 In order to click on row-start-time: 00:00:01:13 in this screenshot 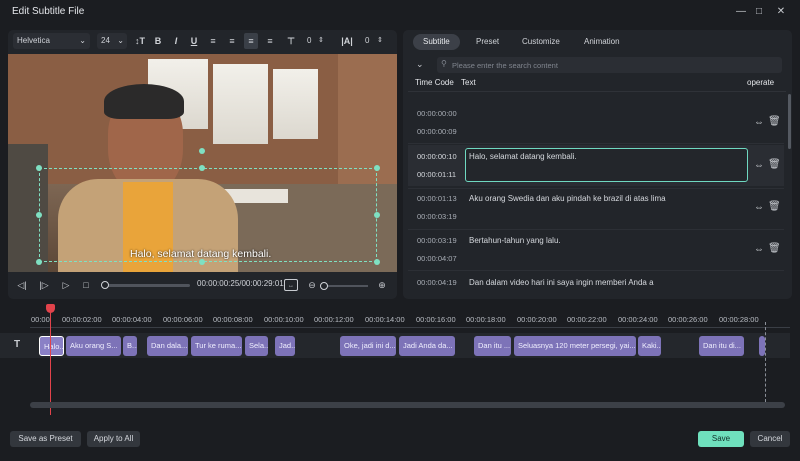, I will do `click(437, 198)`.